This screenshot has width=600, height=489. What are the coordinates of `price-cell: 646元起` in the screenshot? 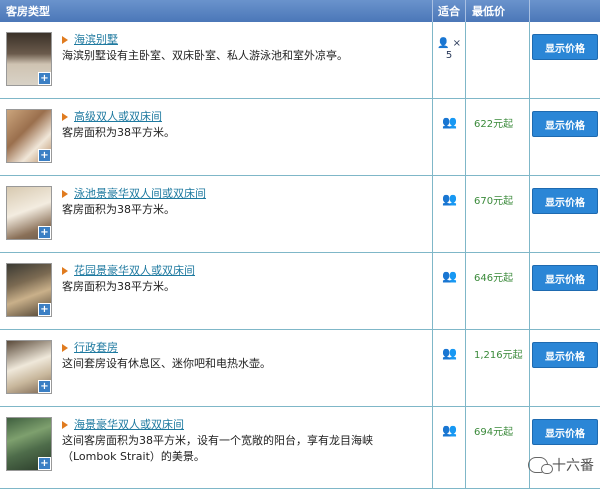 It's located at (498, 291).